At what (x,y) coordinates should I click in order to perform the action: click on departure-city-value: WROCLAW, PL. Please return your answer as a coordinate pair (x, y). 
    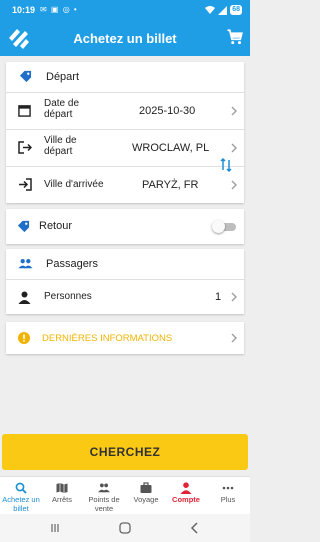
    Looking at the image, I should click on (171, 148).